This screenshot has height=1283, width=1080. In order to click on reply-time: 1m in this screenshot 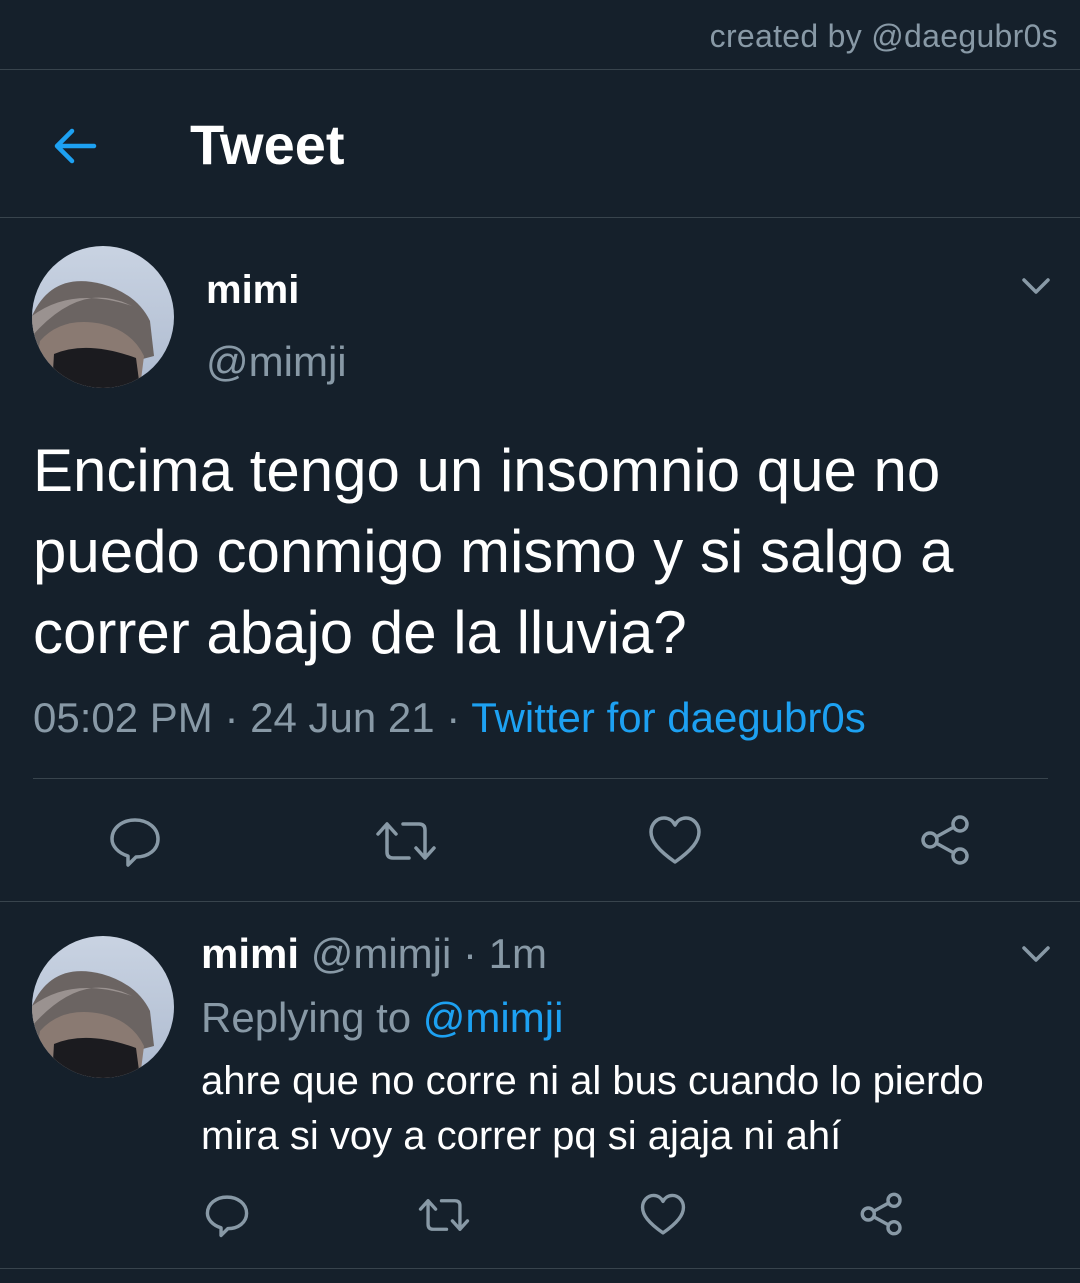, I will do `click(518, 953)`.